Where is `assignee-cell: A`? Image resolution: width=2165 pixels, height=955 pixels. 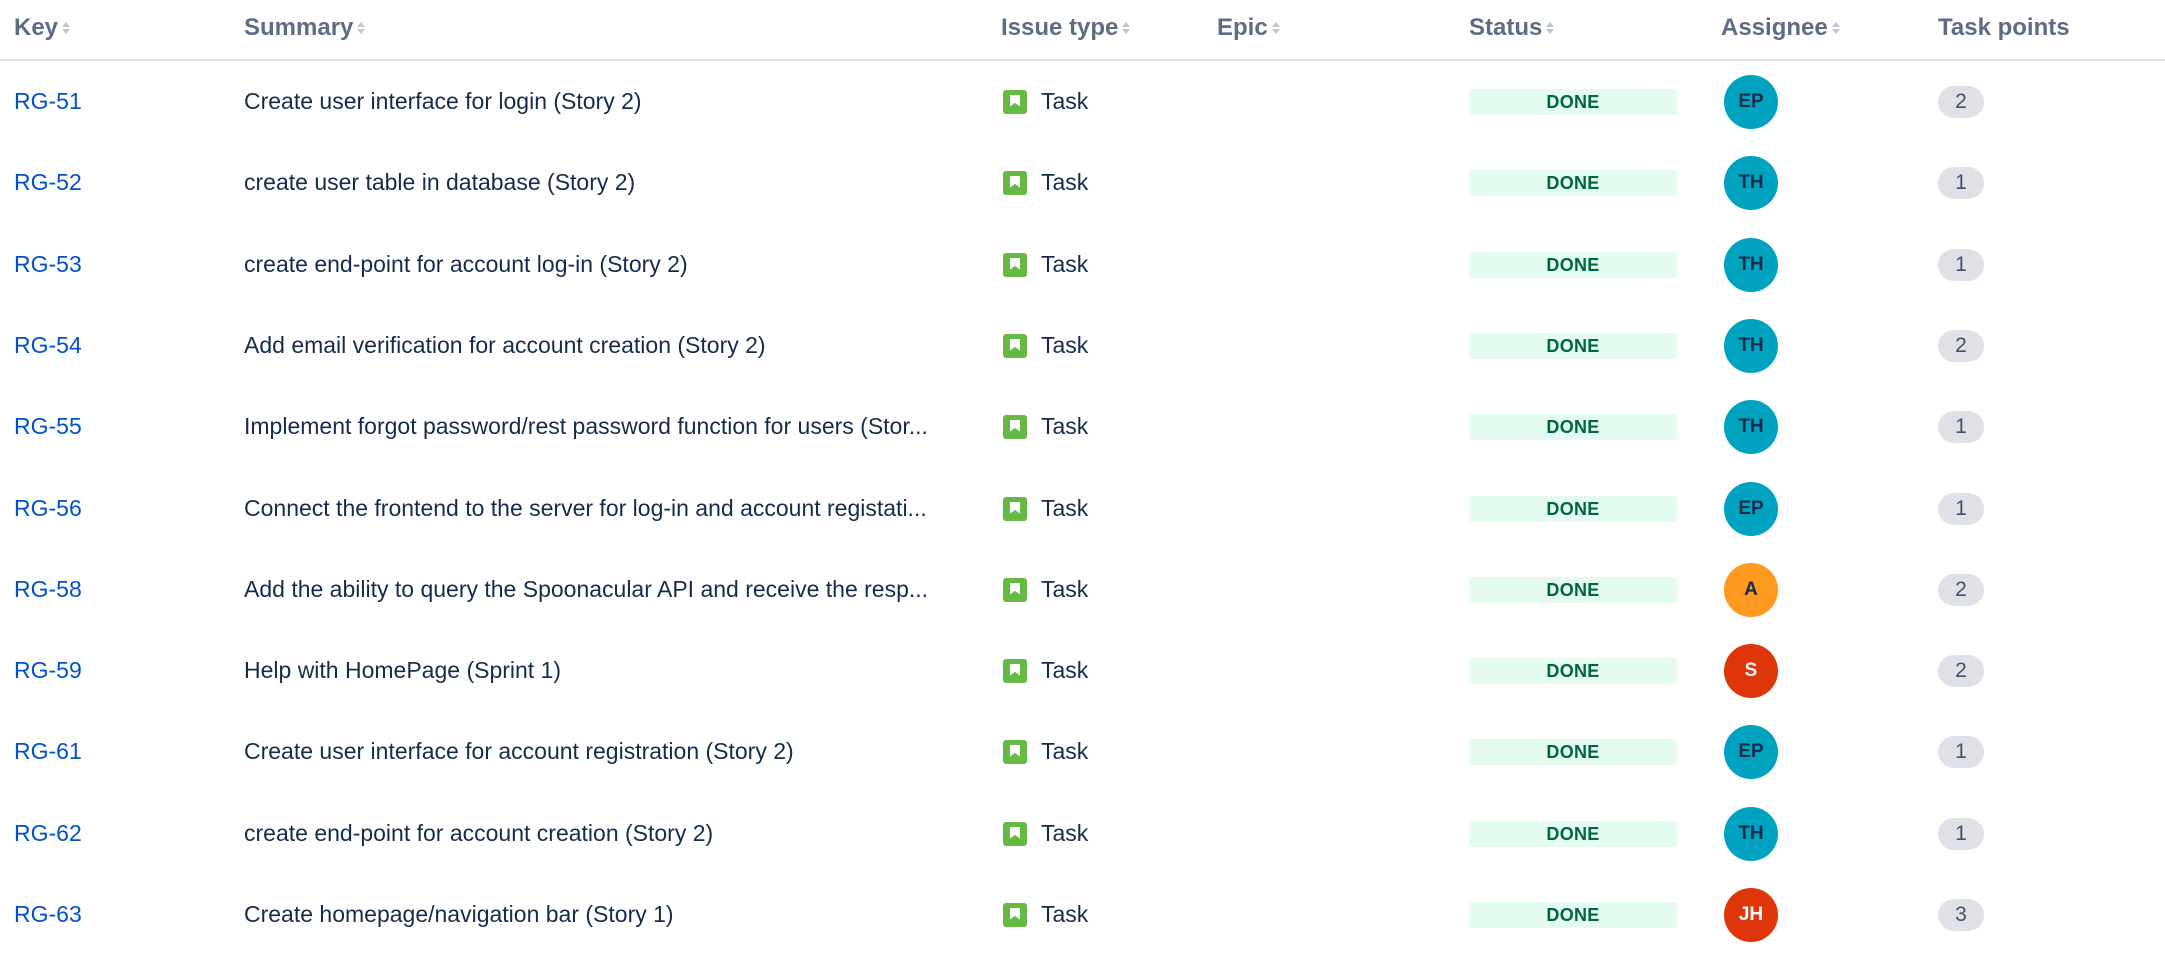
assignee-cell: A is located at coordinates (1751, 589).